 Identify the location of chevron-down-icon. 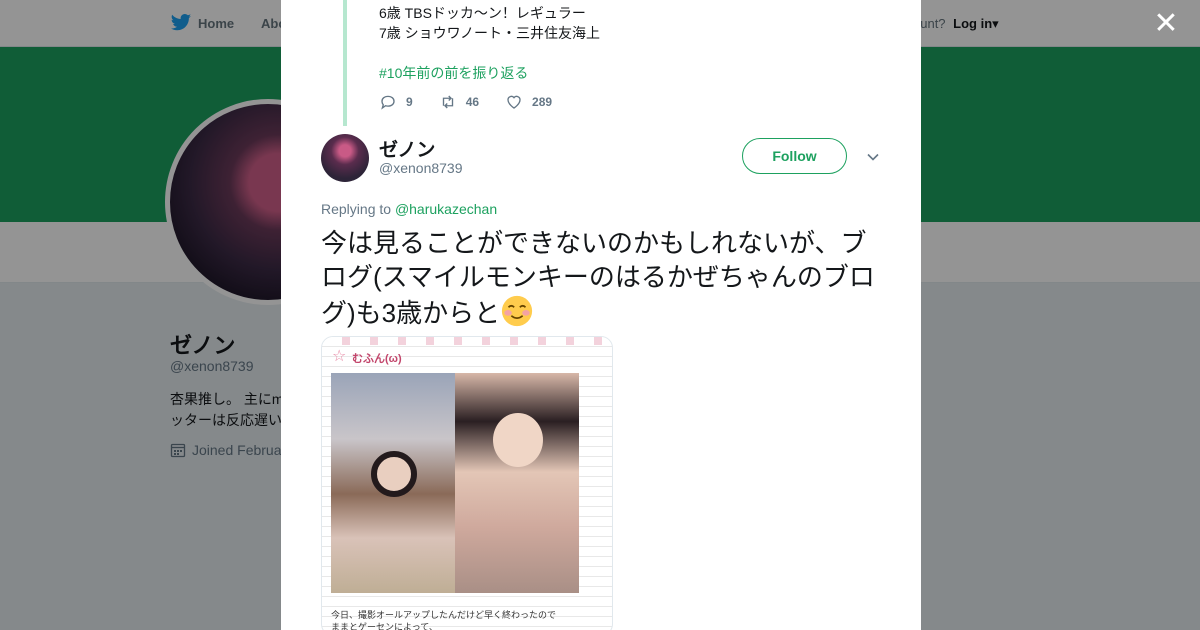
(873, 157).